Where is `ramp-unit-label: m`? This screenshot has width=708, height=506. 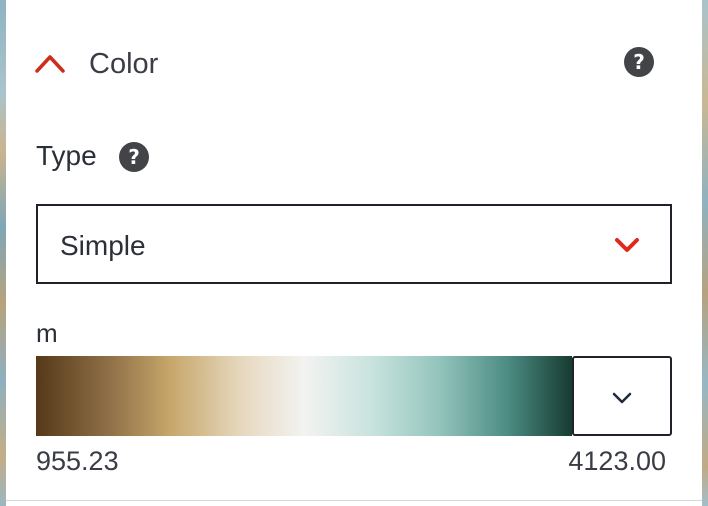
ramp-unit-label: m is located at coordinates (47, 333).